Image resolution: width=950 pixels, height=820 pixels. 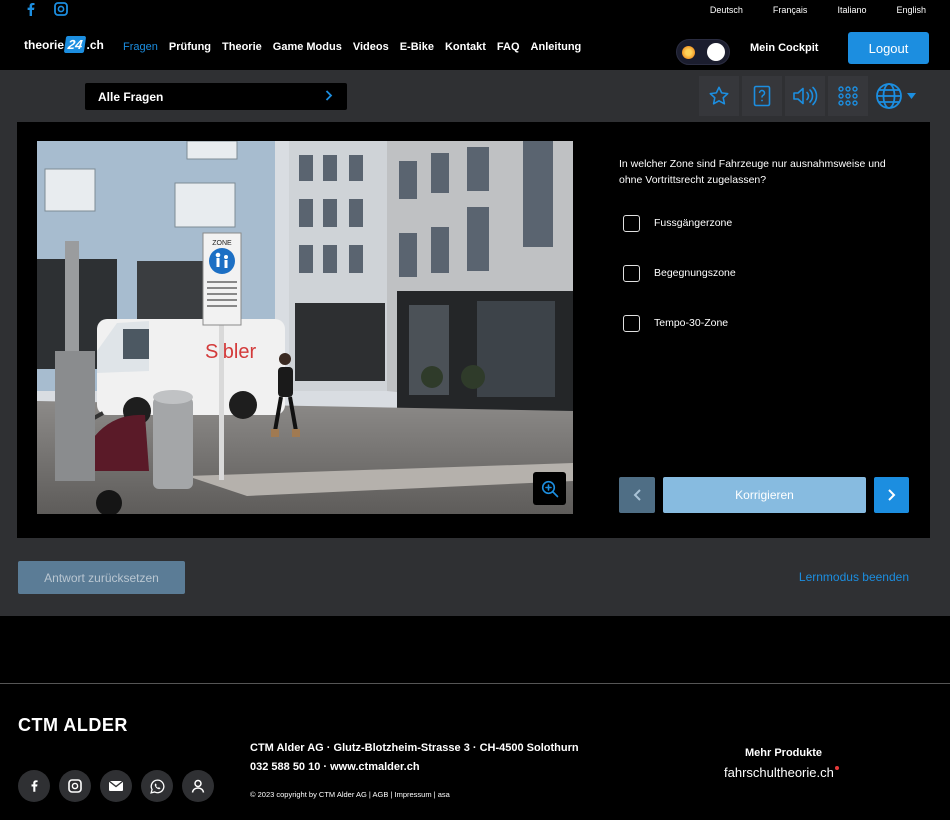 I want to click on van-lettering: Sibler, so click(x=230, y=352).